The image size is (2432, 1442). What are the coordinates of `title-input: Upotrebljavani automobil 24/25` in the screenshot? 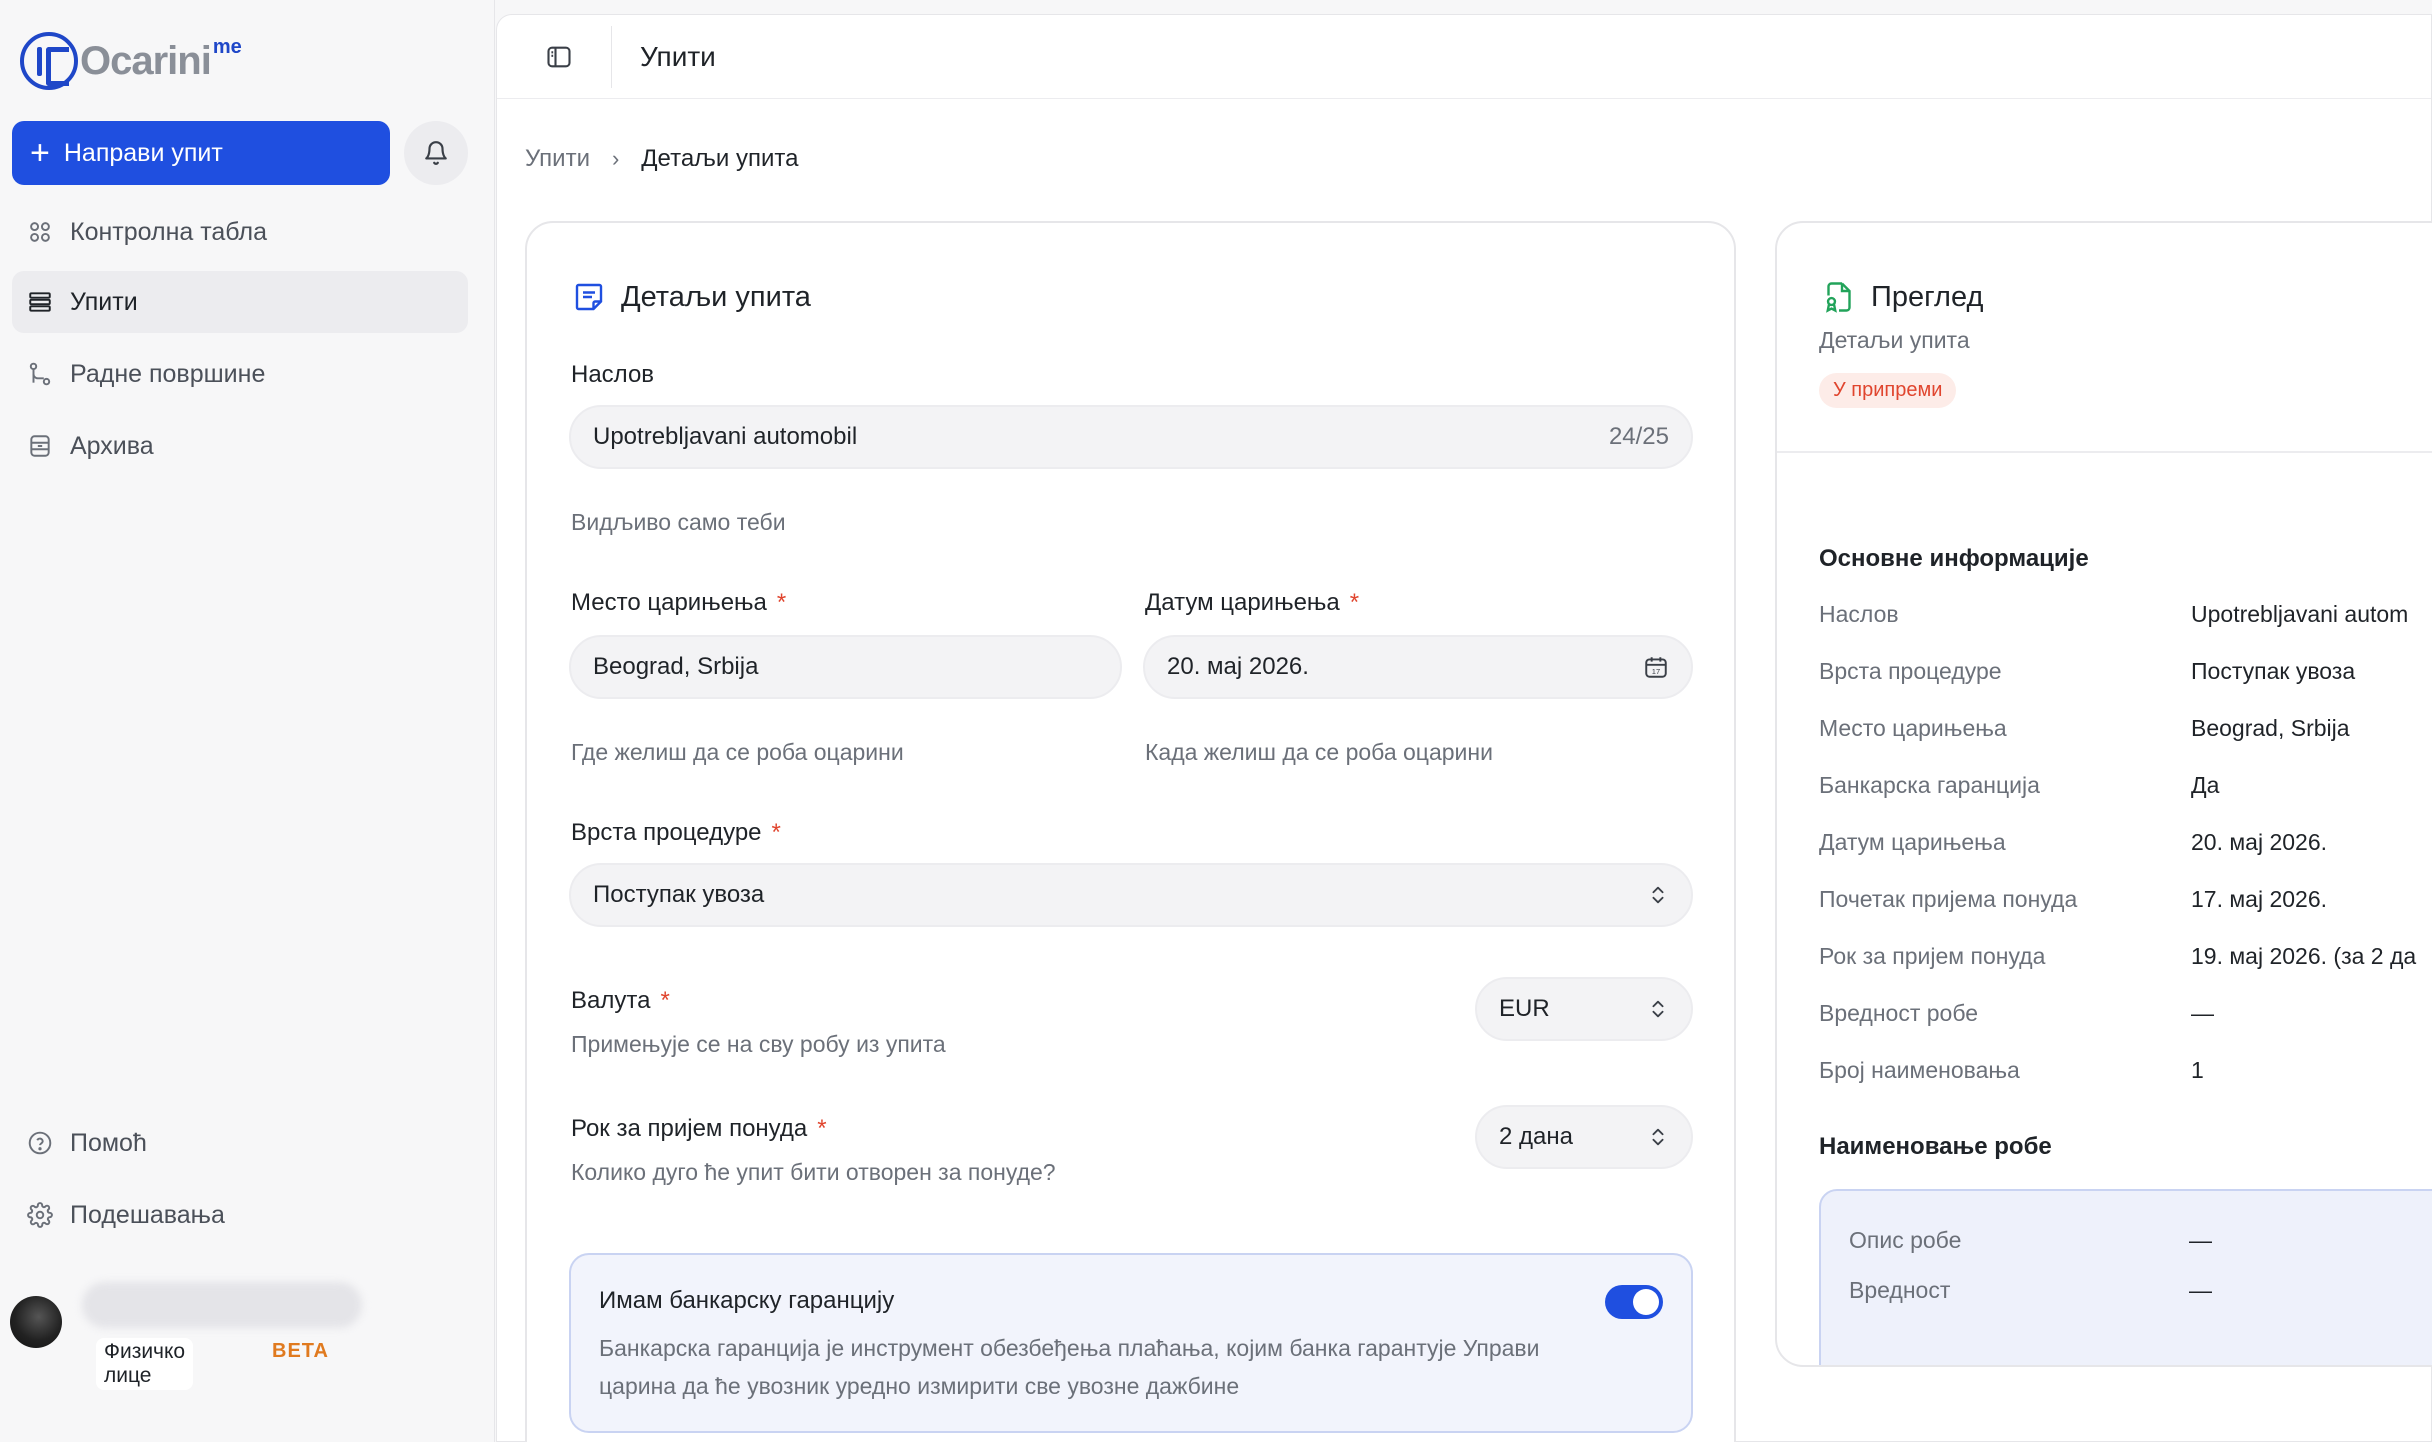 It's located at (1131, 437).